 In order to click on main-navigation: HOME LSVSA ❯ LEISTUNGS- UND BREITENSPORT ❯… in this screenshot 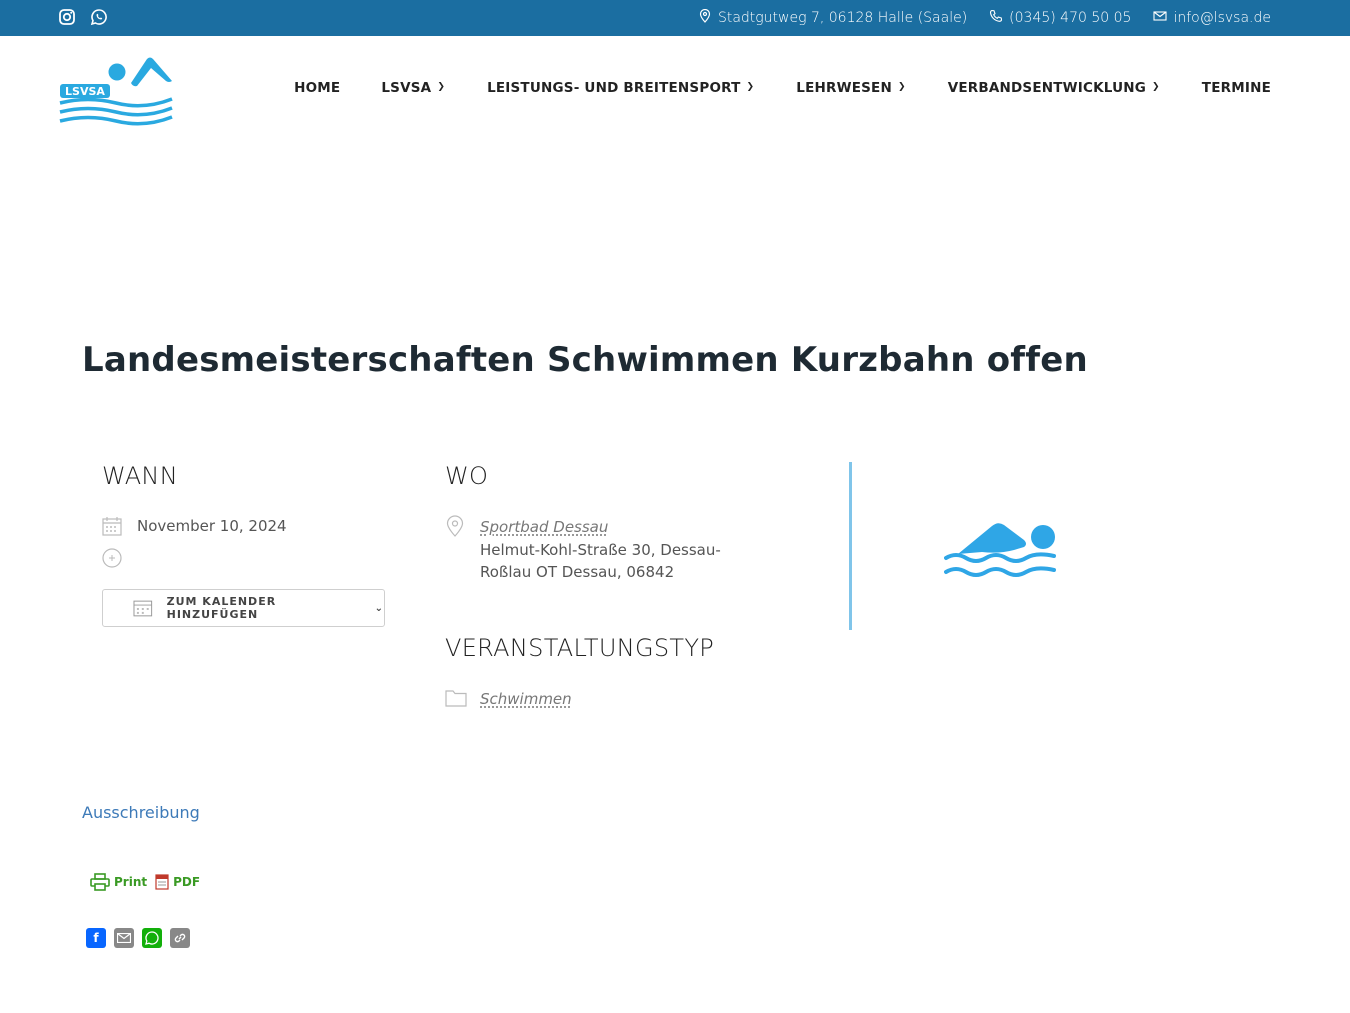, I will do `click(782, 88)`.